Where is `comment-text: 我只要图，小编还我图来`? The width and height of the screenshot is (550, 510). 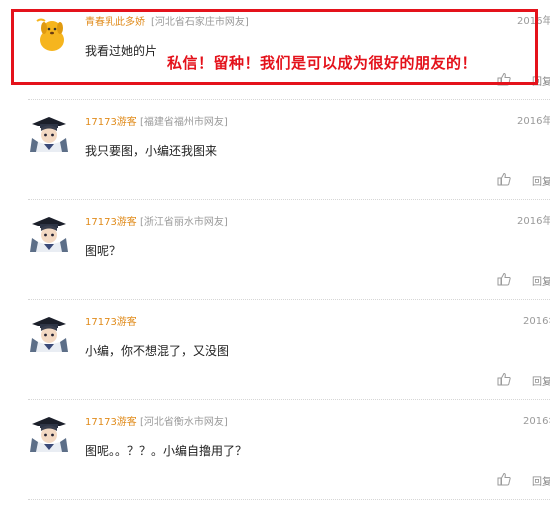 comment-text: 我只要图，小编还我图来 is located at coordinates (151, 151).